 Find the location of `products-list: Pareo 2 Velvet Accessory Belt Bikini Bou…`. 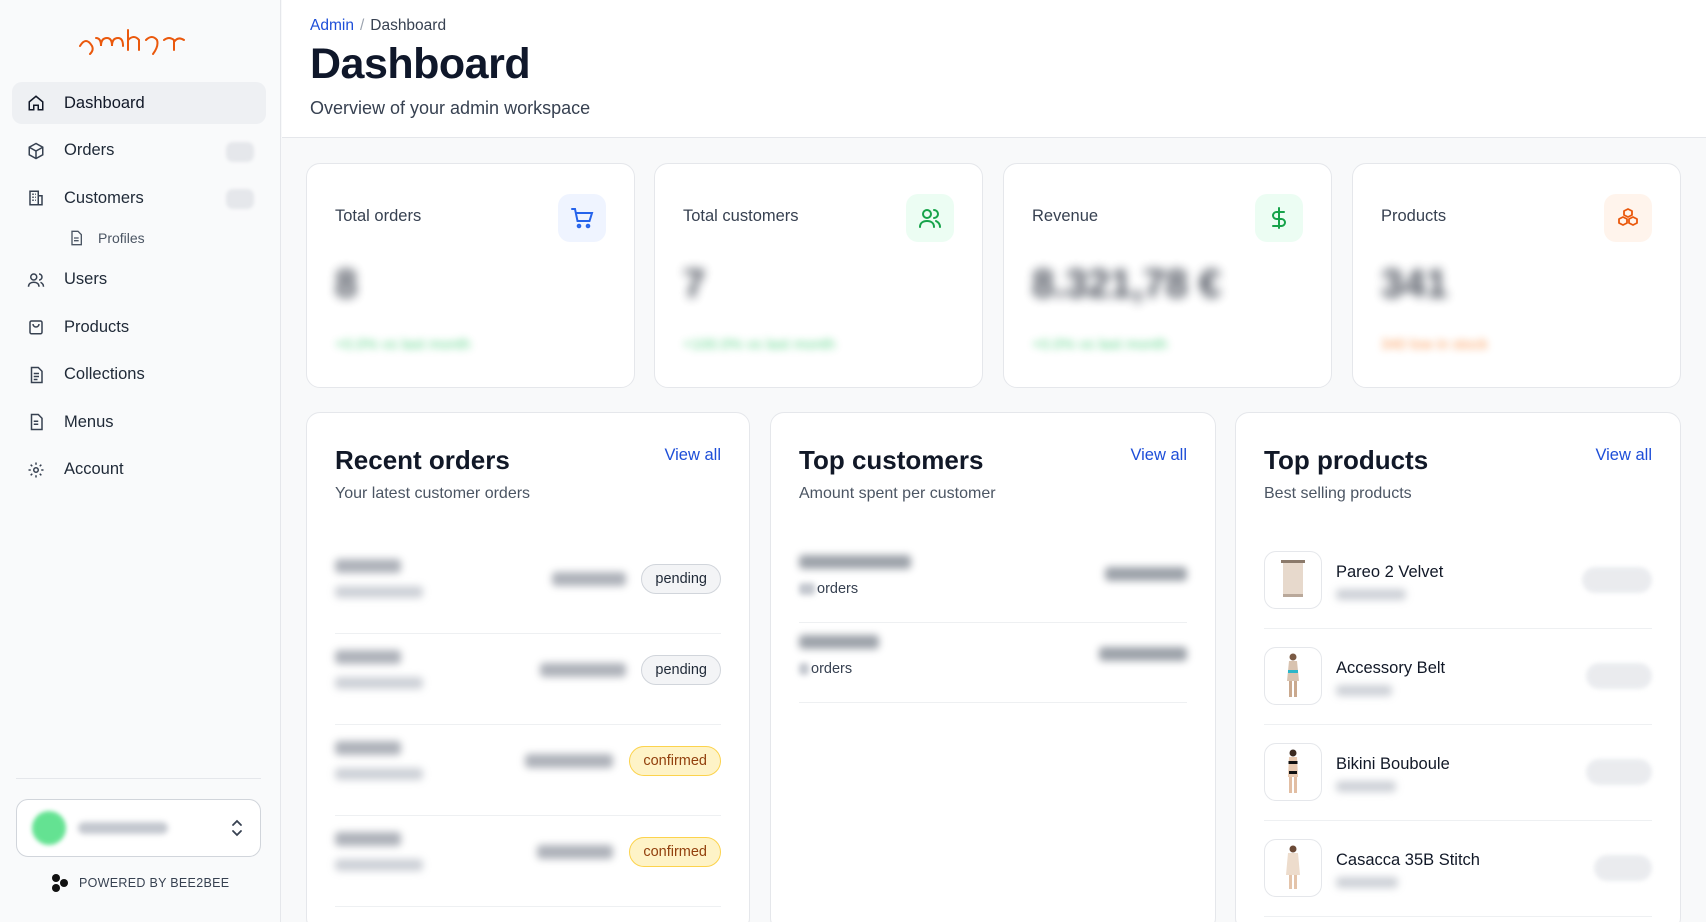

products-list: Pareo 2 Velvet Accessory Belt Bikini Bou… is located at coordinates (1458, 725).